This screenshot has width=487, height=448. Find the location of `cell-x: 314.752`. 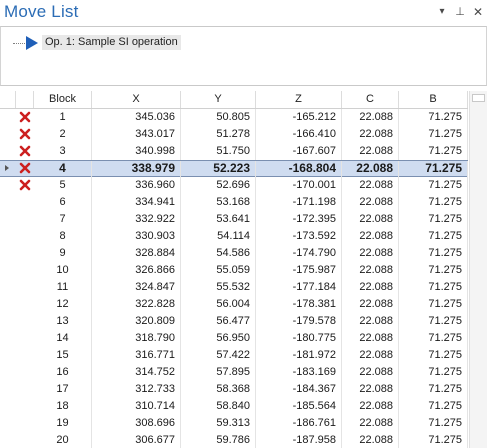

cell-x: 314.752 is located at coordinates (136, 372).